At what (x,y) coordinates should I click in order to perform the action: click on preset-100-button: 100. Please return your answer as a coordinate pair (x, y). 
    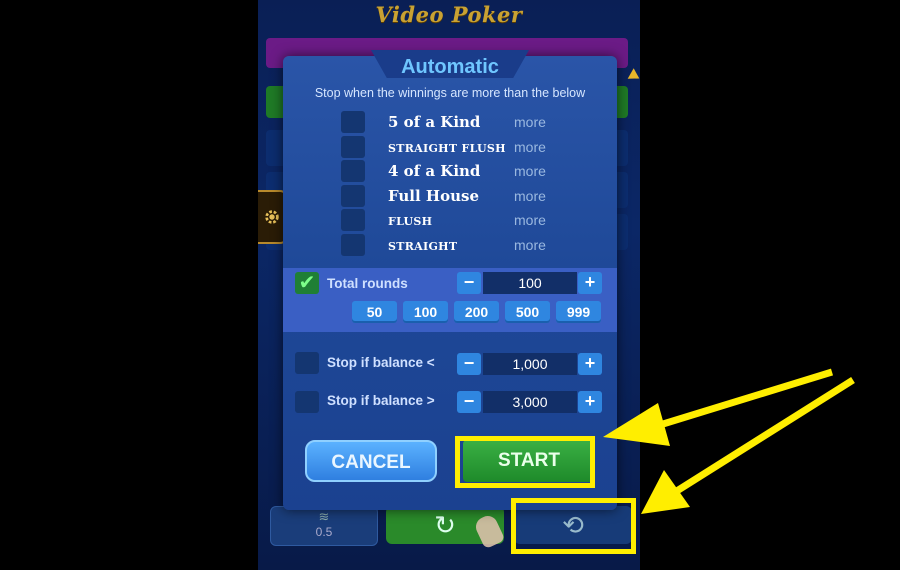
    Looking at the image, I should click on (425, 312).